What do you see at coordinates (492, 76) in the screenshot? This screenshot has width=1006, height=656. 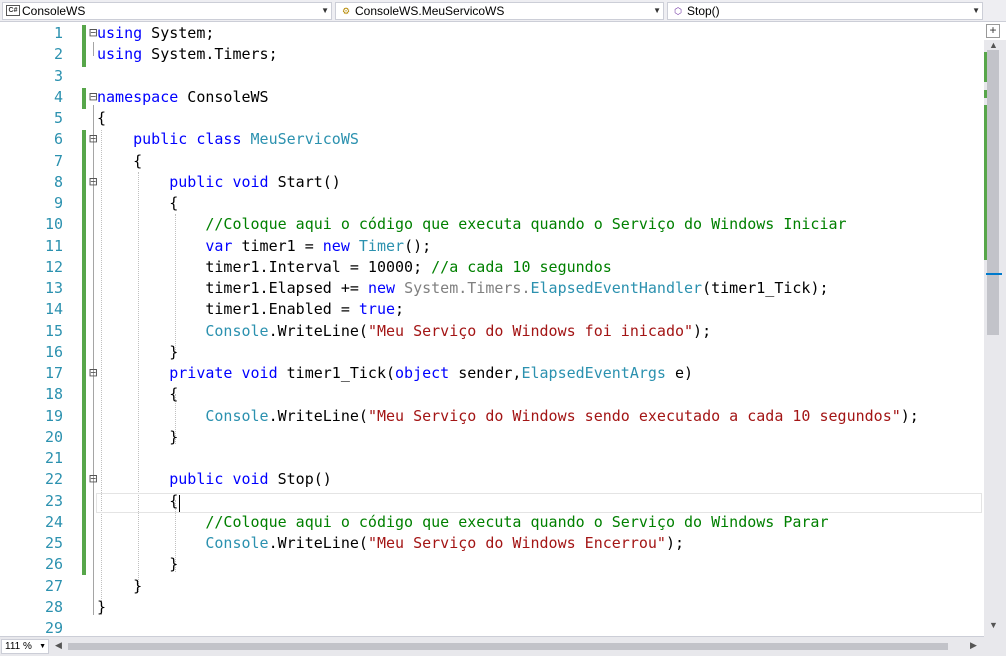 I see `code-line: 3` at bounding box center [492, 76].